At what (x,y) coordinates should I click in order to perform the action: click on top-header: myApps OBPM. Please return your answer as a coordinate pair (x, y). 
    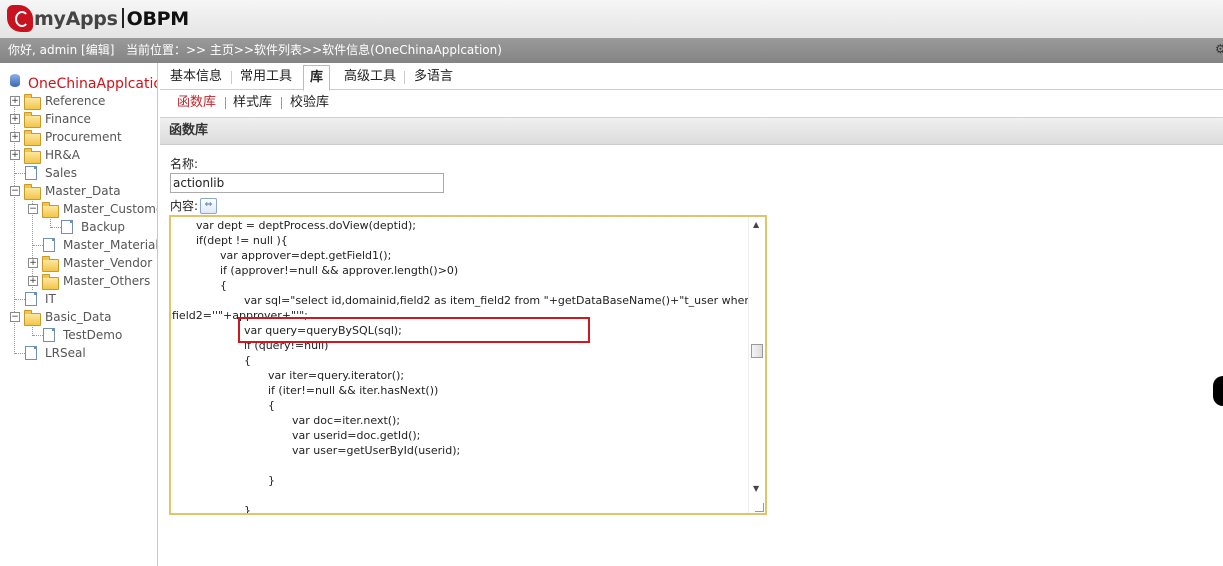
    Looking at the image, I should click on (611, 19).